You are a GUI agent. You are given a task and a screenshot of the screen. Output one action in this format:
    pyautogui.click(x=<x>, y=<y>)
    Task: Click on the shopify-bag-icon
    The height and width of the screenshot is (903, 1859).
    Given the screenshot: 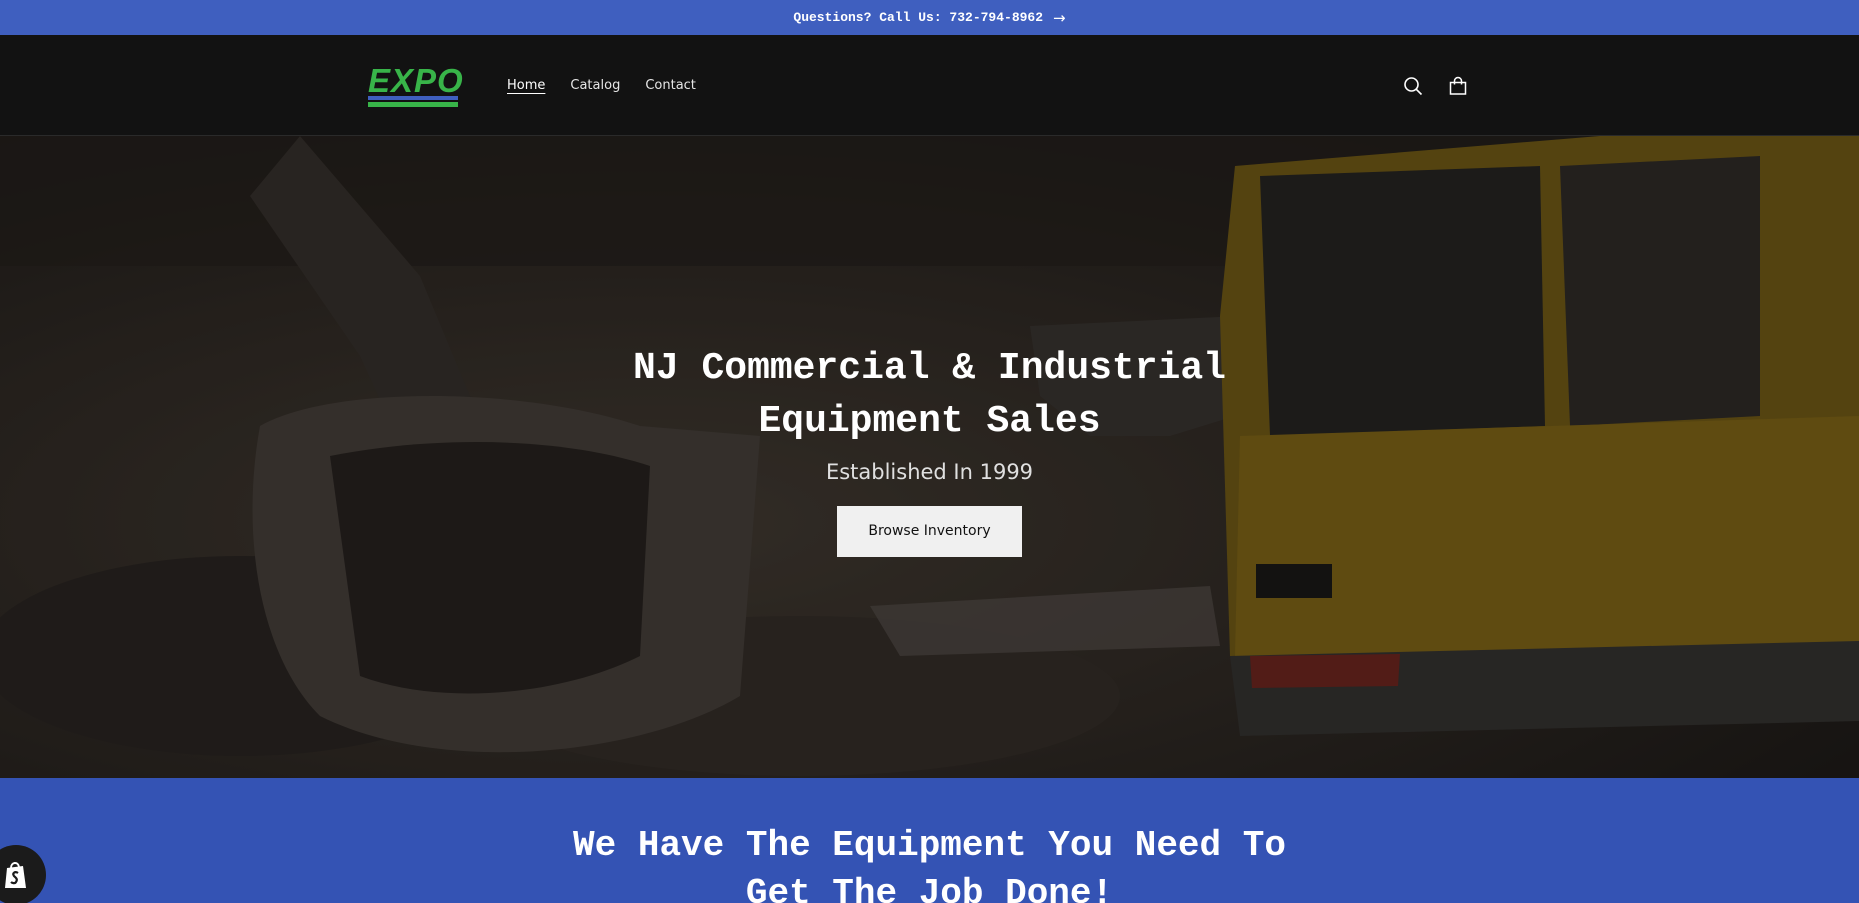 What is the action you would take?
    pyautogui.click(x=15, y=875)
    